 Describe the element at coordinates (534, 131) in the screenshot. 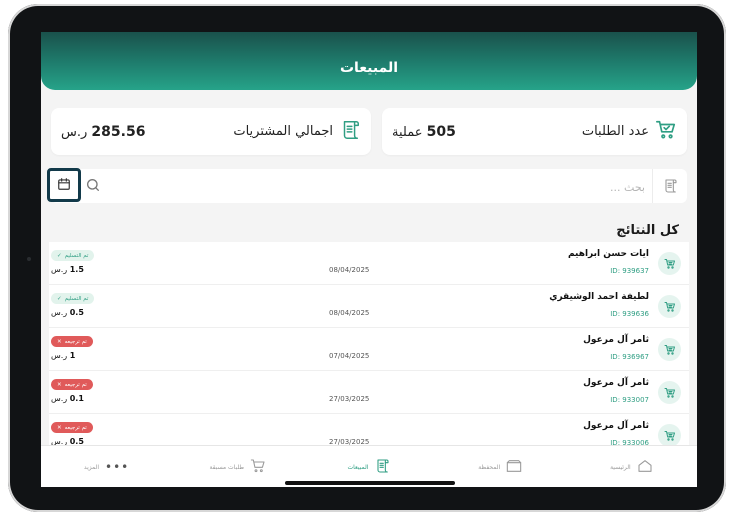

I see `orders-count-card: عدد الطلبات 505 عملية` at that location.